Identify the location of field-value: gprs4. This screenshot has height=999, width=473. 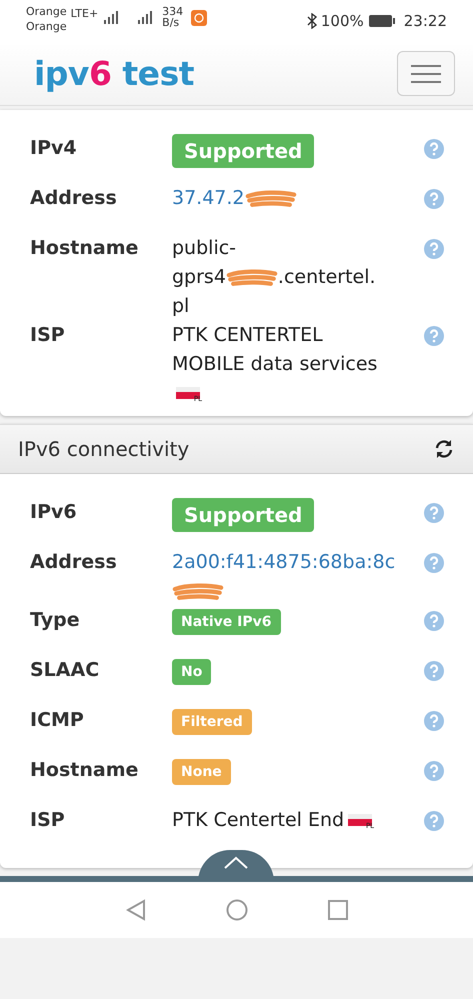
(199, 277).